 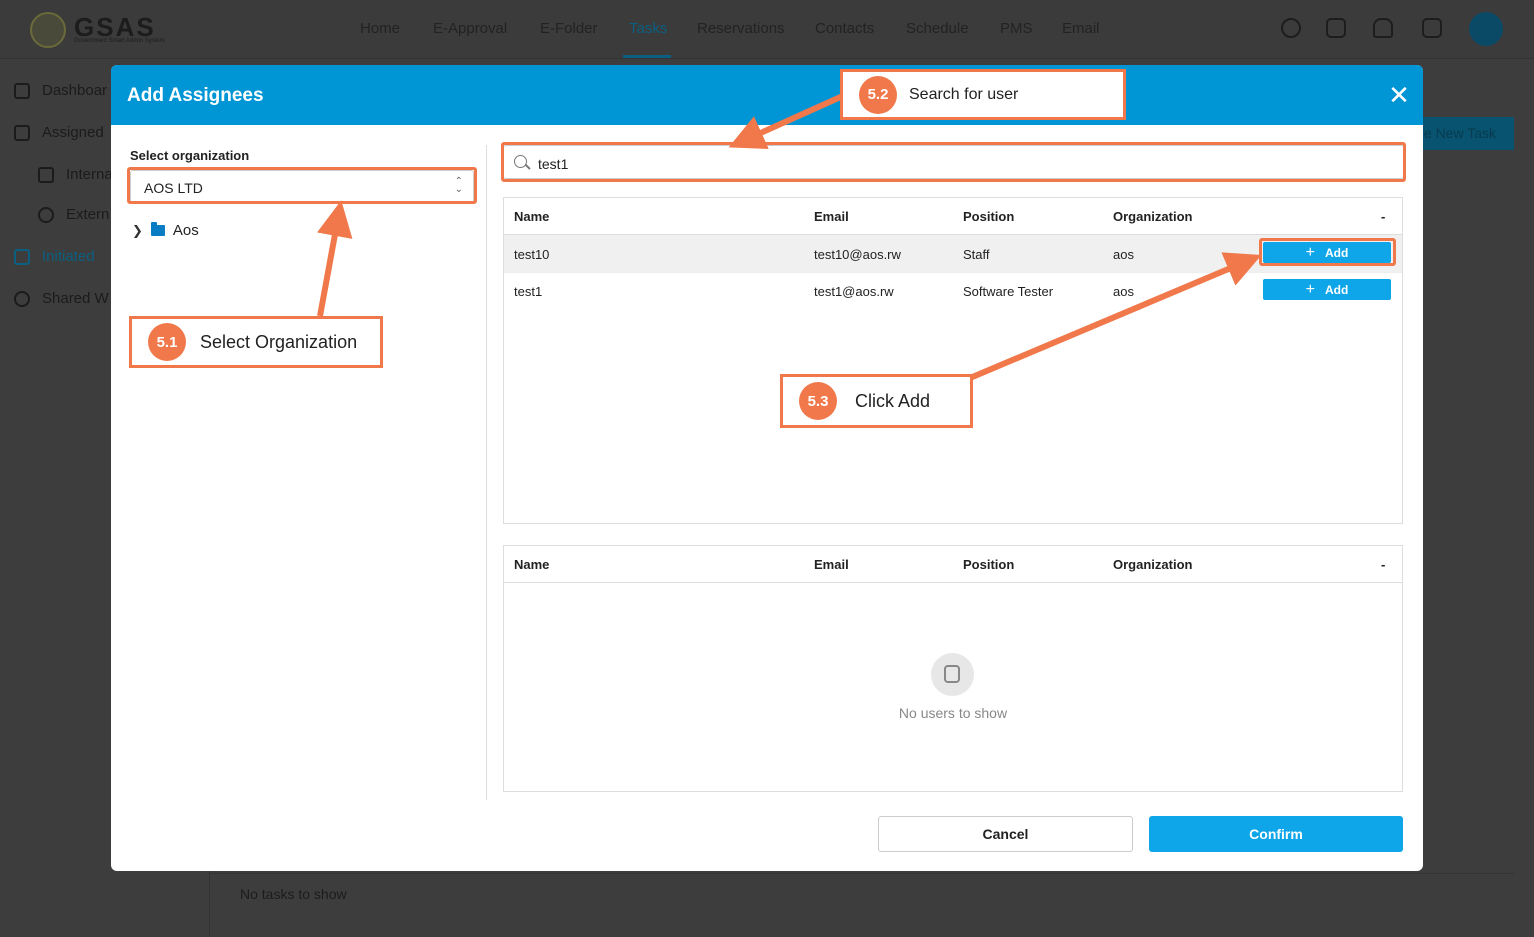 What do you see at coordinates (167, 342) in the screenshot?
I see `step-badge: 5.1` at bounding box center [167, 342].